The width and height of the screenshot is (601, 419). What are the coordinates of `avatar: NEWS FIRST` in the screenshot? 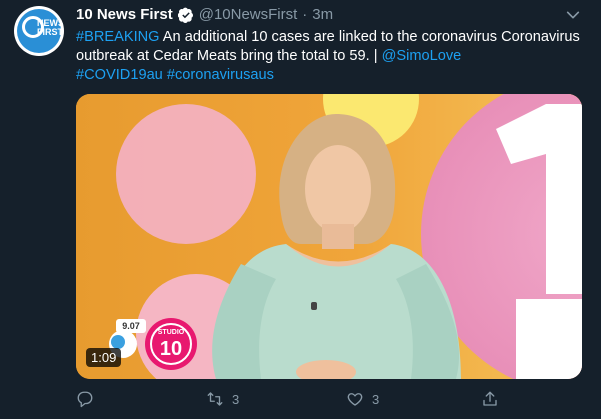 It's located at (39, 31).